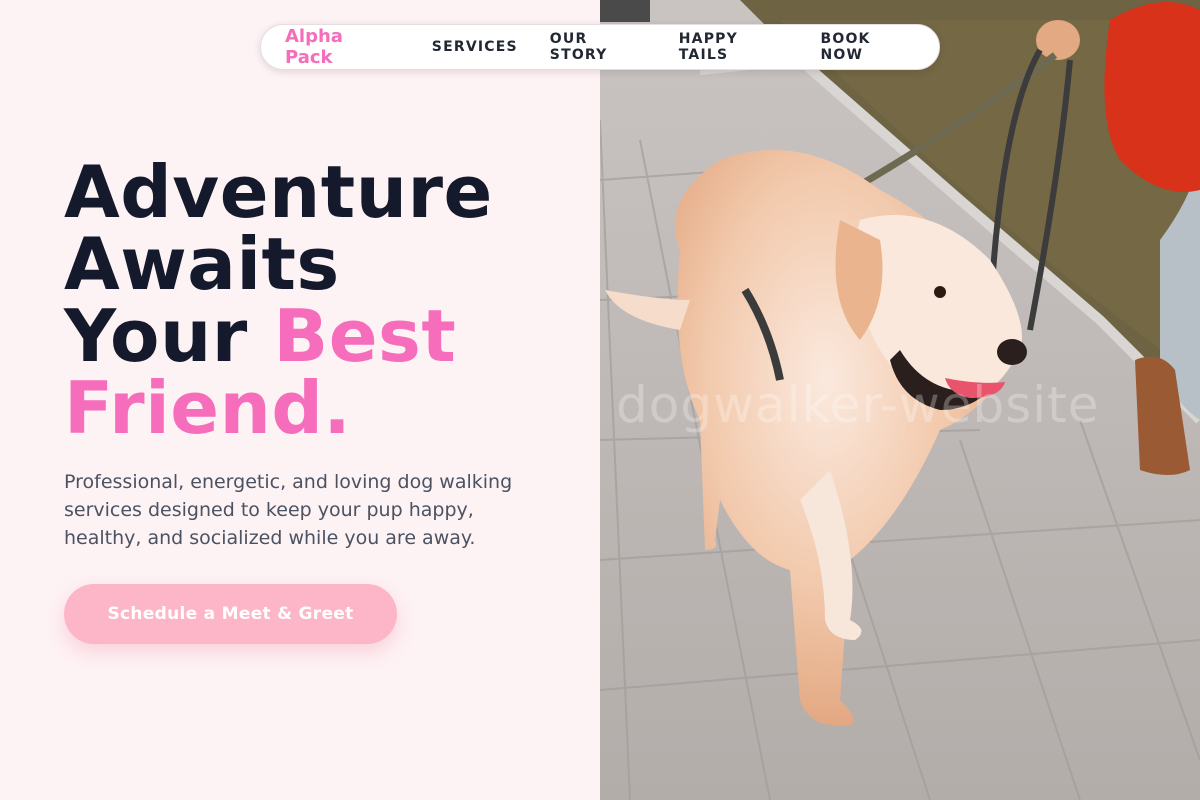 Image resolution: width=1200 pixels, height=800 pixels. Describe the element at coordinates (202, 264) in the screenshot. I see `hero-title-line-2: Awaits` at that location.